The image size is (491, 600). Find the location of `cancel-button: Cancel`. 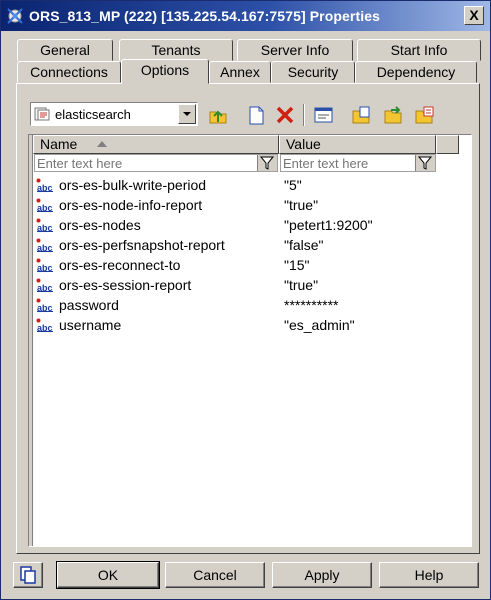

cancel-button: Cancel is located at coordinates (215, 575).